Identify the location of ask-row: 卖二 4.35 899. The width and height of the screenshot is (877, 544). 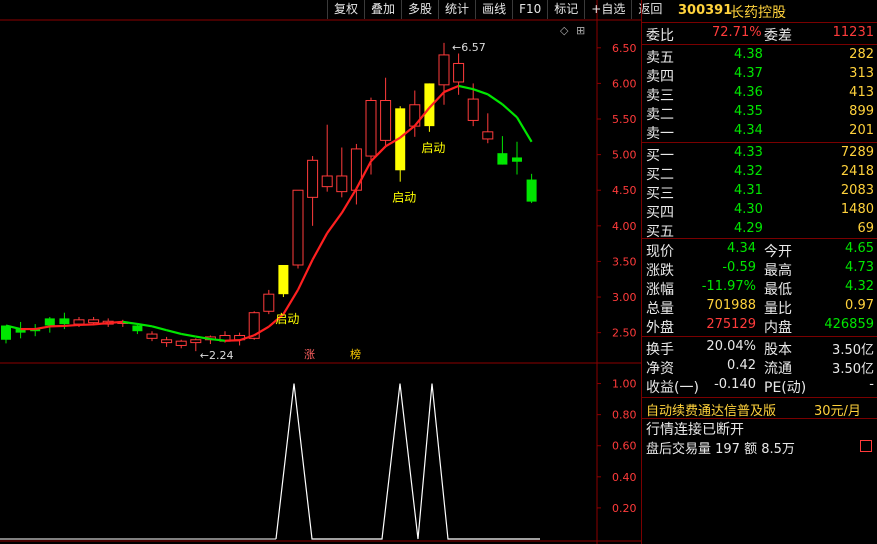
(759, 113).